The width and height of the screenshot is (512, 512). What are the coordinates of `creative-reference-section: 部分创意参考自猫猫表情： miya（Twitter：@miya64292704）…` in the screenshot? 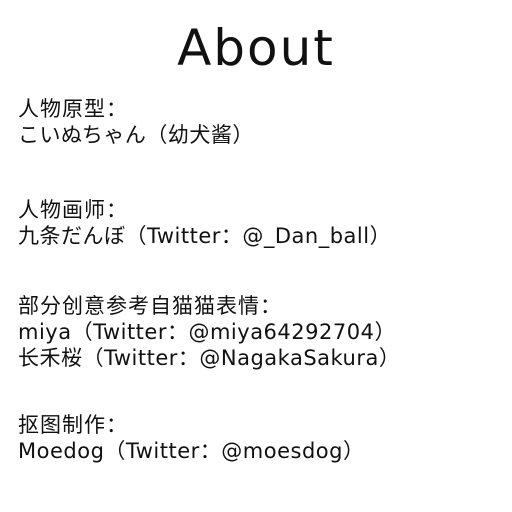 It's located at (262, 332).